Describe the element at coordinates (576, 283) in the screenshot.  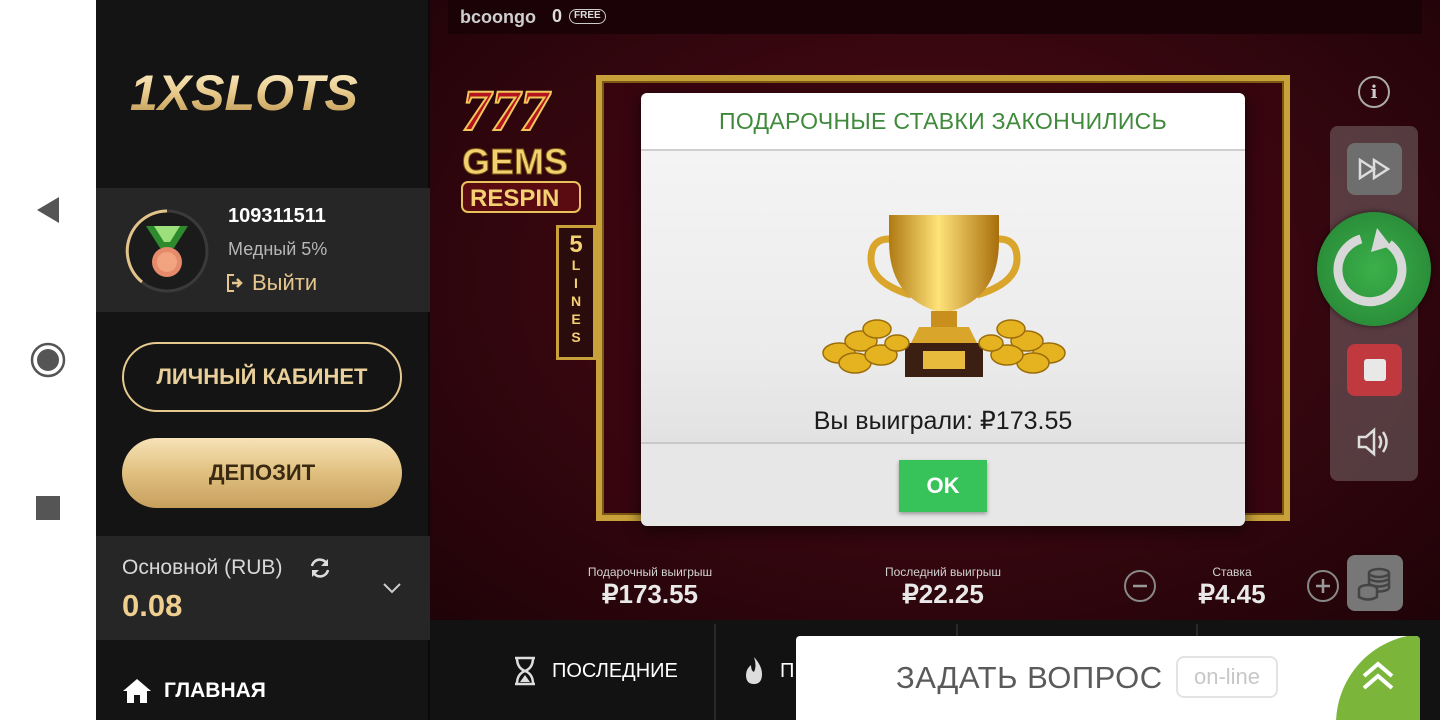
I see `lines-letter: I` at that location.